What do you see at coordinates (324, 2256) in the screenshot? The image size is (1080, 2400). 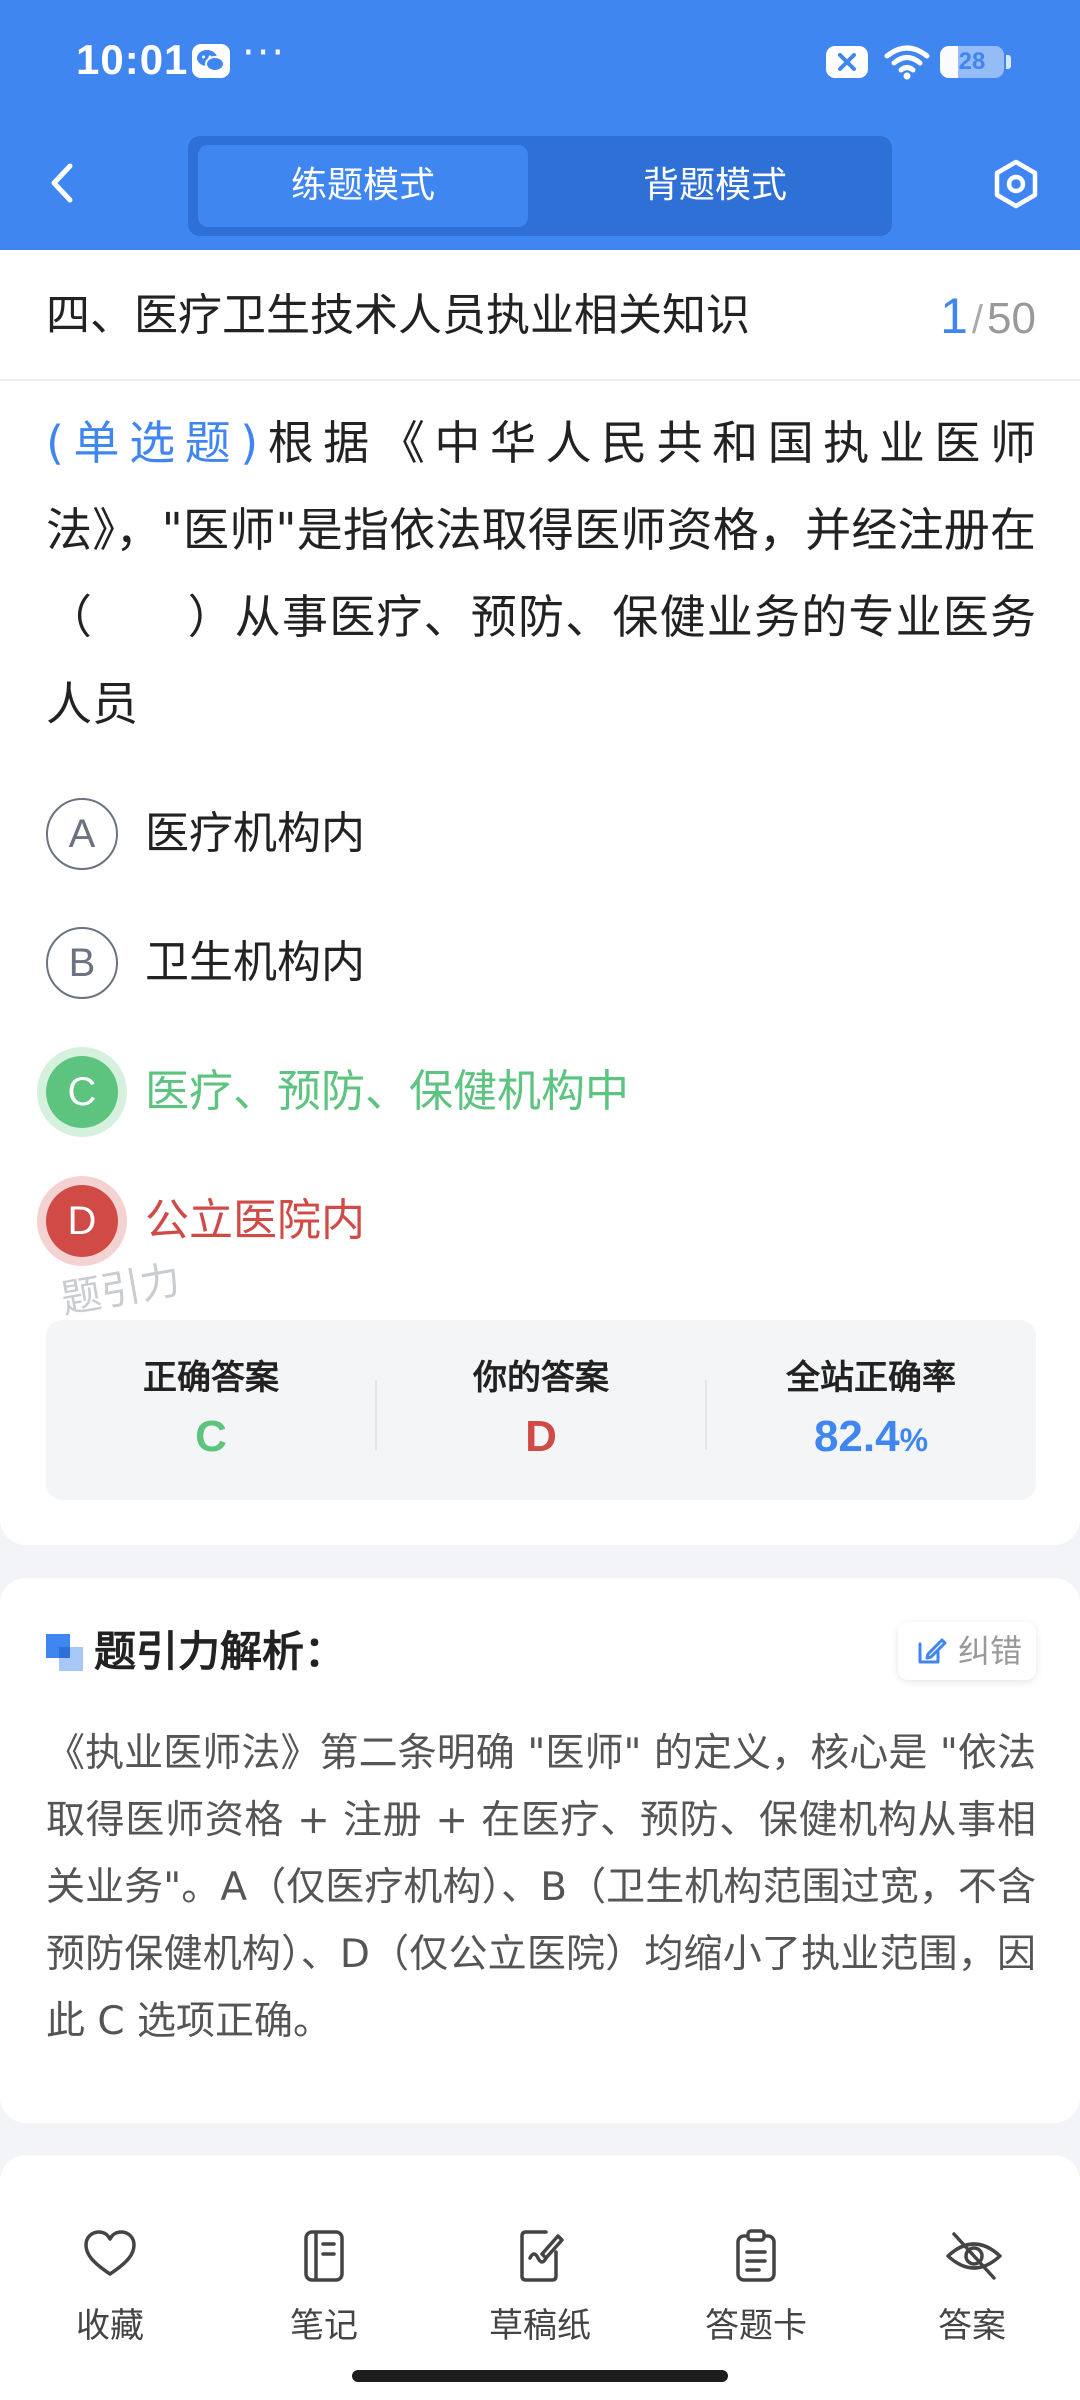 I see `notebook-icon` at bounding box center [324, 2256].